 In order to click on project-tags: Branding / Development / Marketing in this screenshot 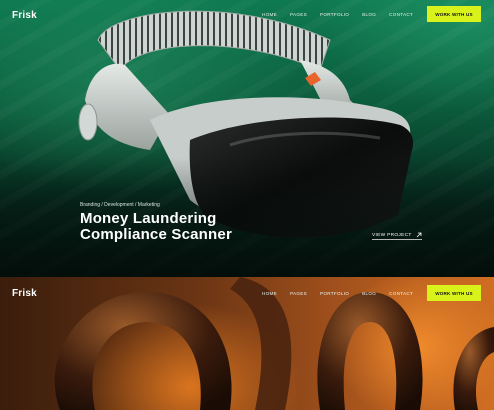, I will do `click(120, 205)`.